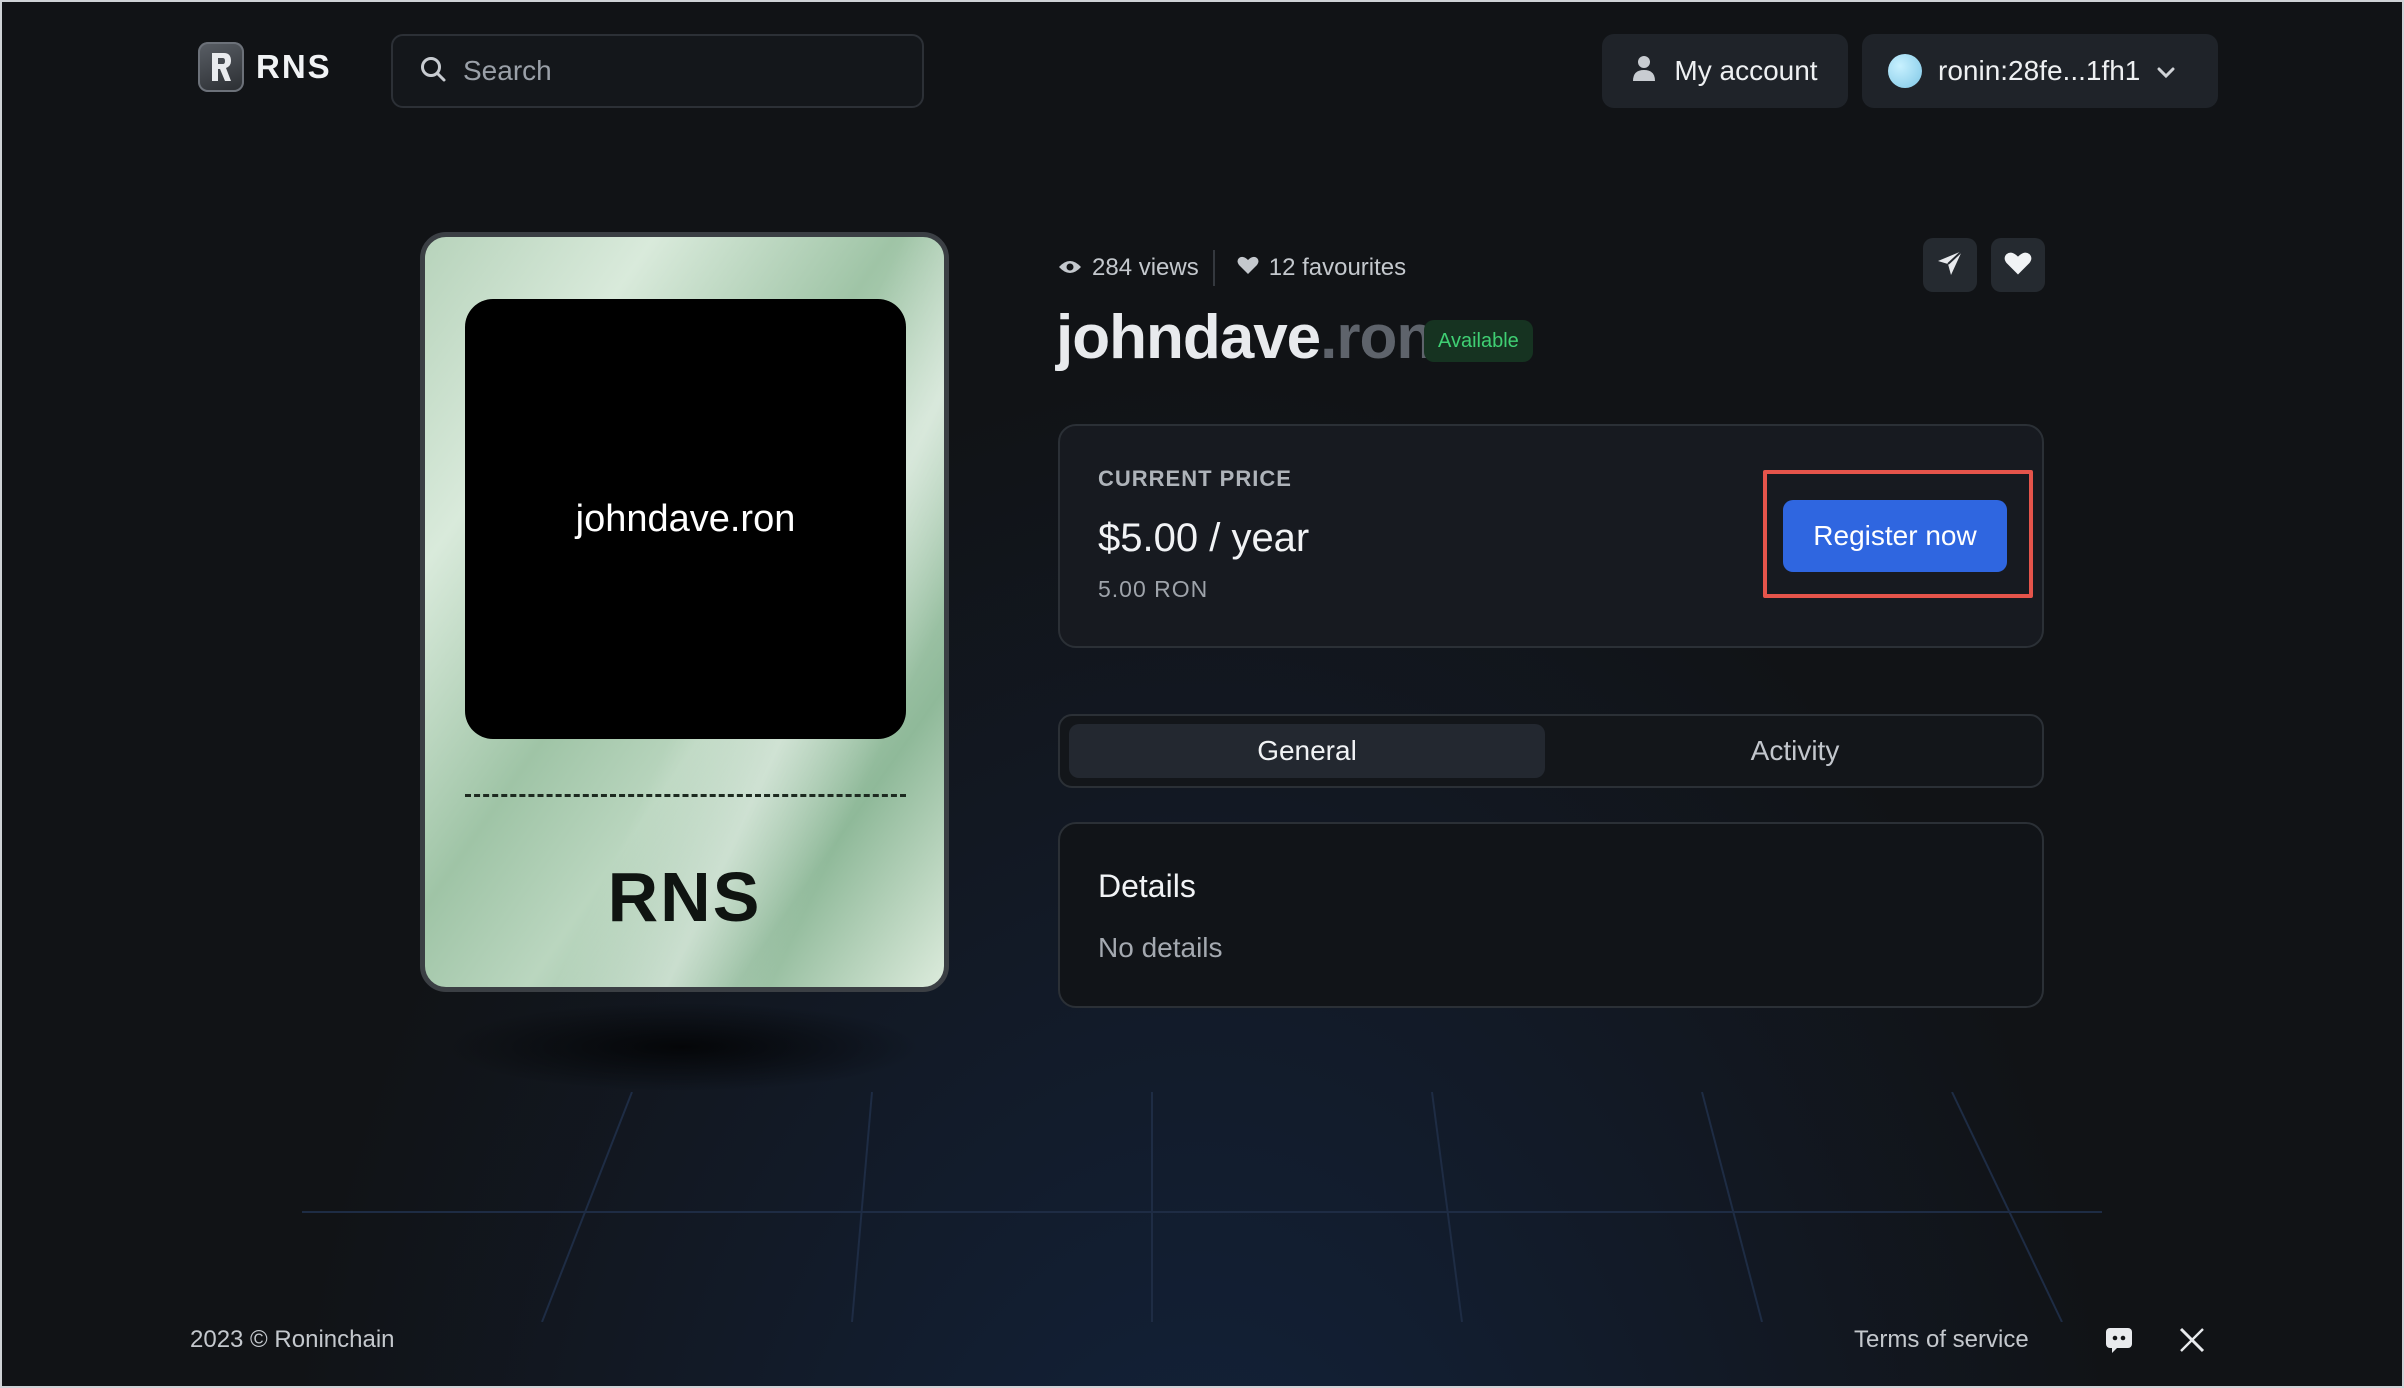  I want to click on search-input, so click(673, 71).